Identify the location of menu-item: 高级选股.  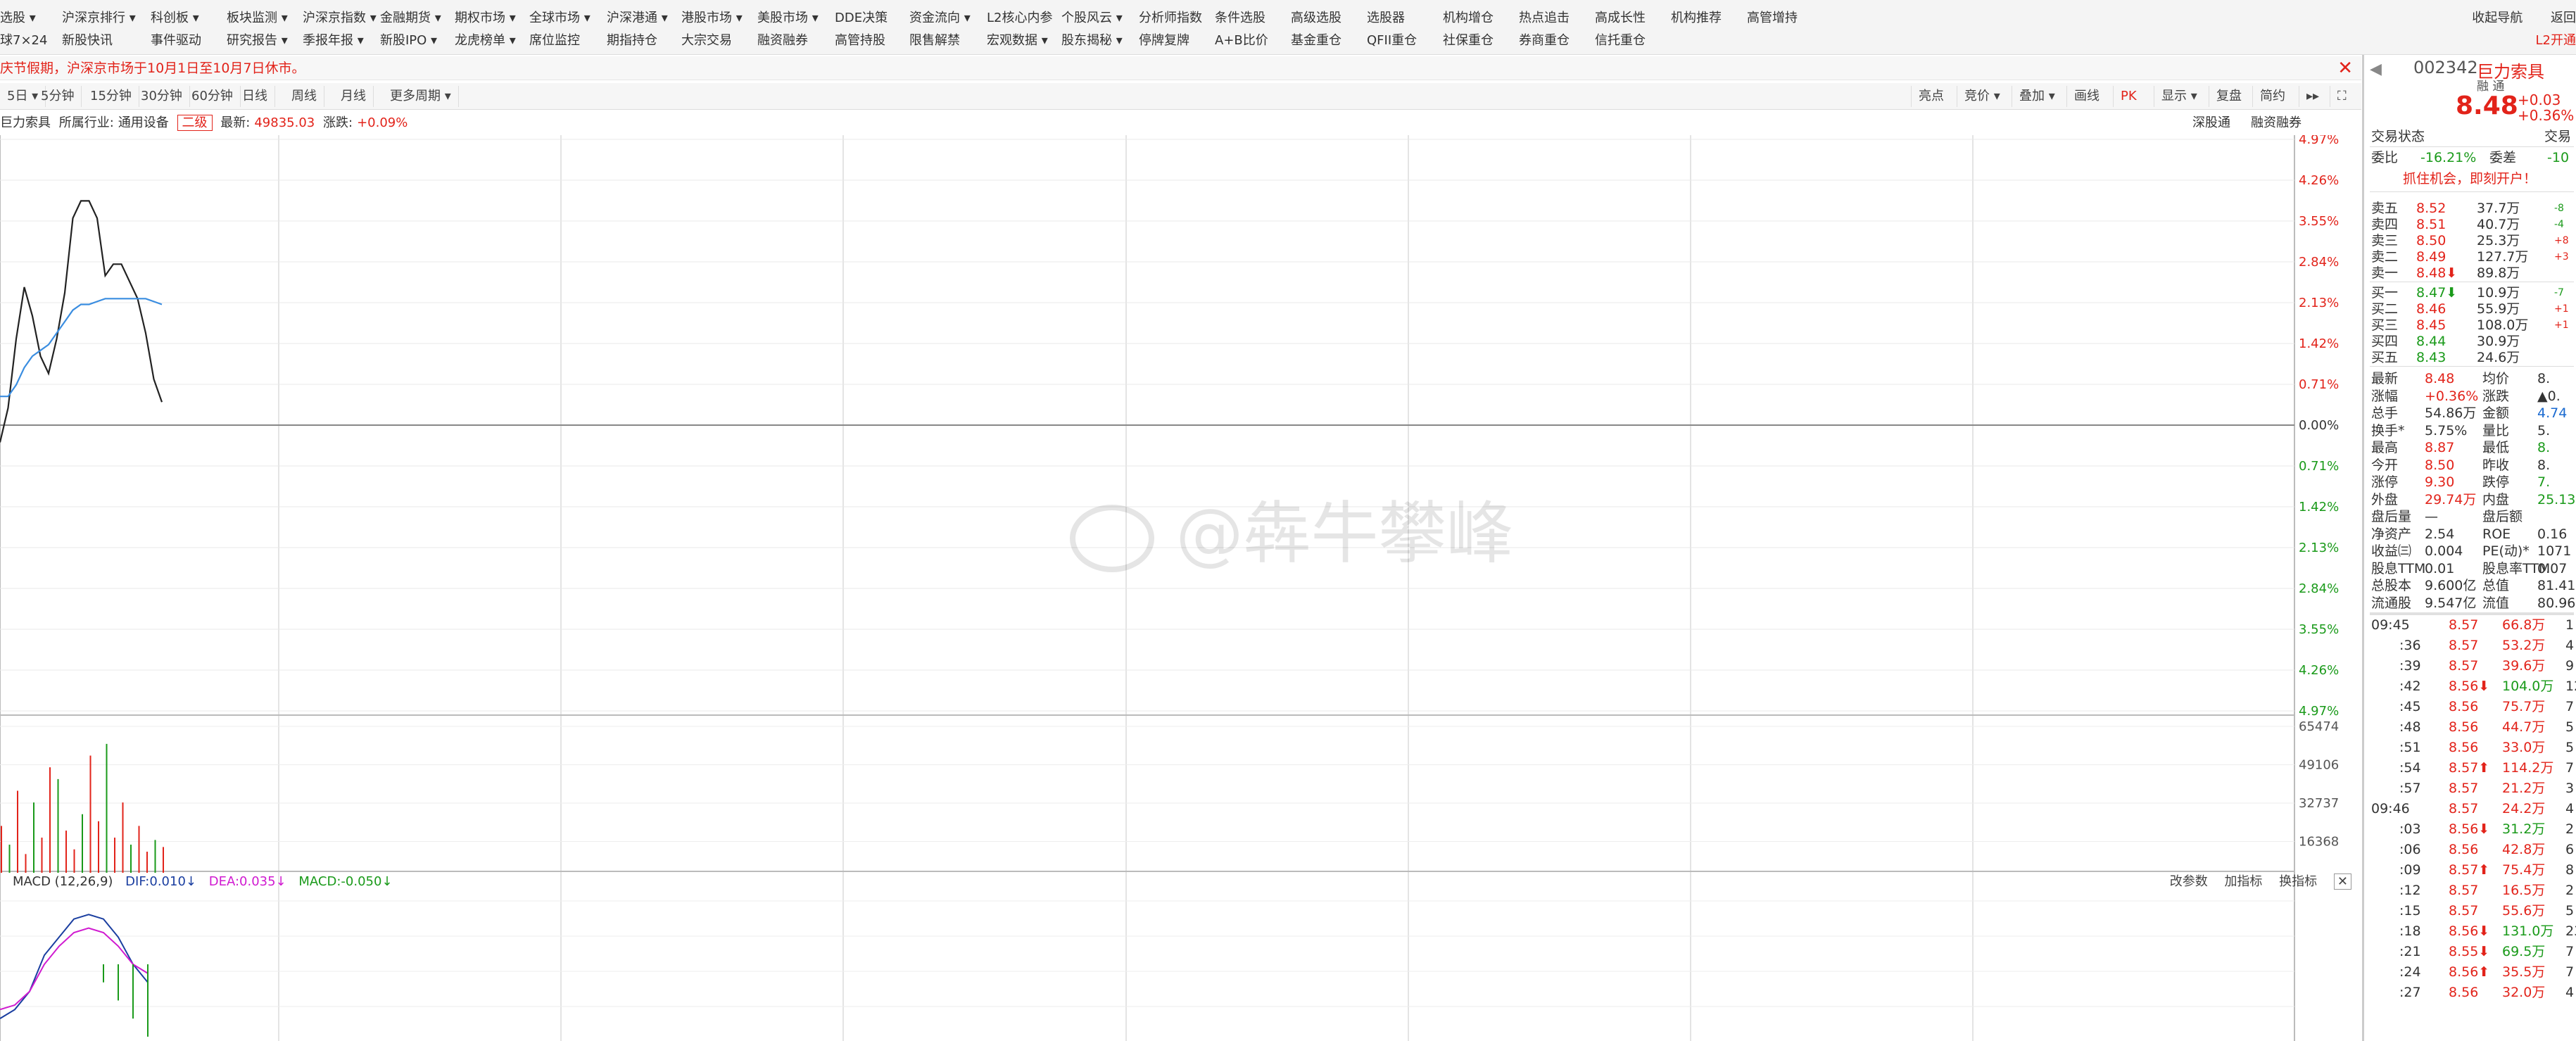
(1316, 18).